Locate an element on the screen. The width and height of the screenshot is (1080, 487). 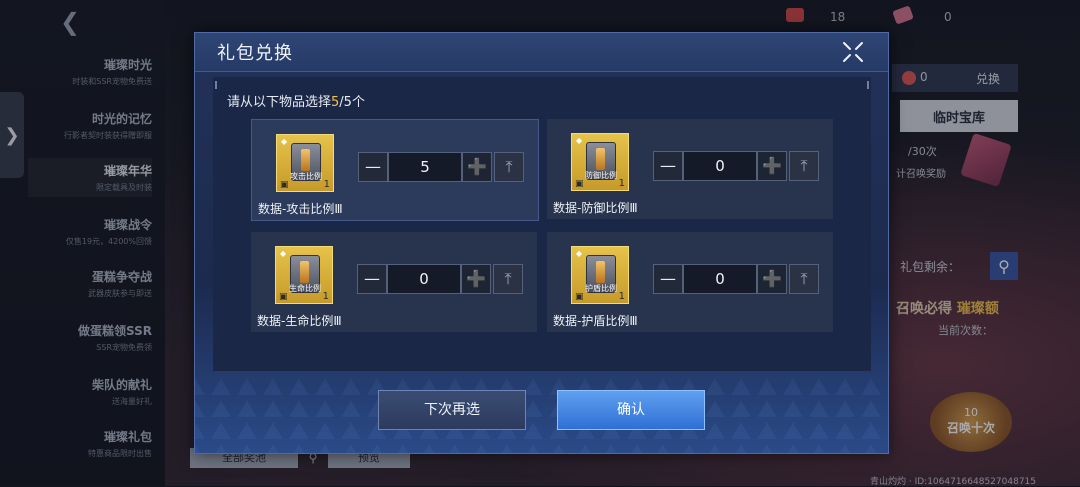
item-icon: ◆ 防御比例 ▣ 1 is located at coordinates (600, 162).